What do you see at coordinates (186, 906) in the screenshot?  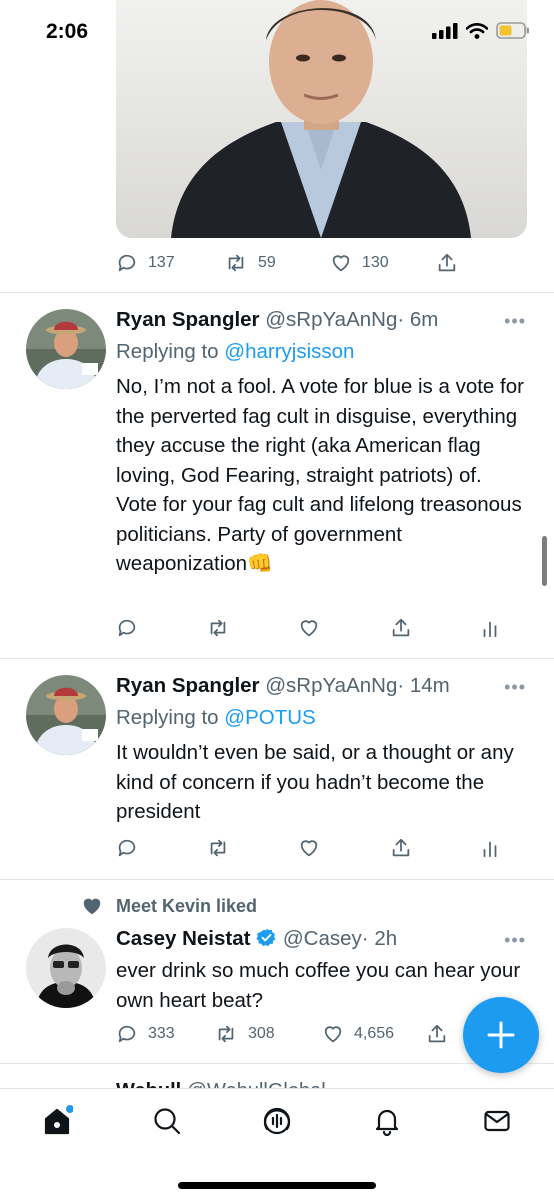 I see `social-context: Meet Kevin liked` at bounding box center [186, 906].